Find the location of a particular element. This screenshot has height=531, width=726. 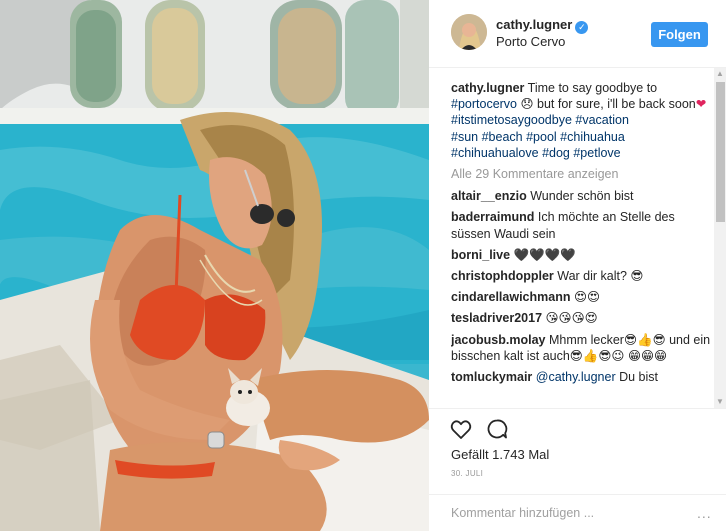

comment-username: tesladriver2017 is located at coordinates (496, 318).